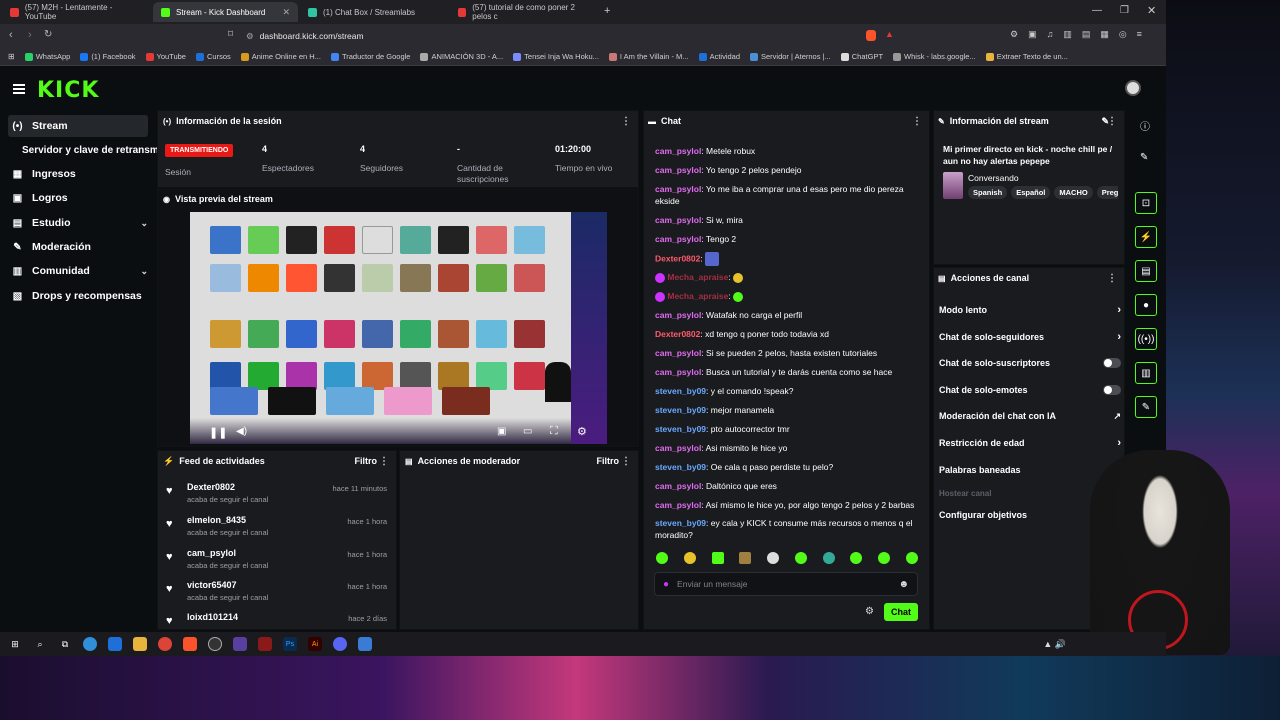  Describe the element at coordinates (78, 198) in the screenshot. I see `sidebar-item-logros: ▣ Logros` at that location.